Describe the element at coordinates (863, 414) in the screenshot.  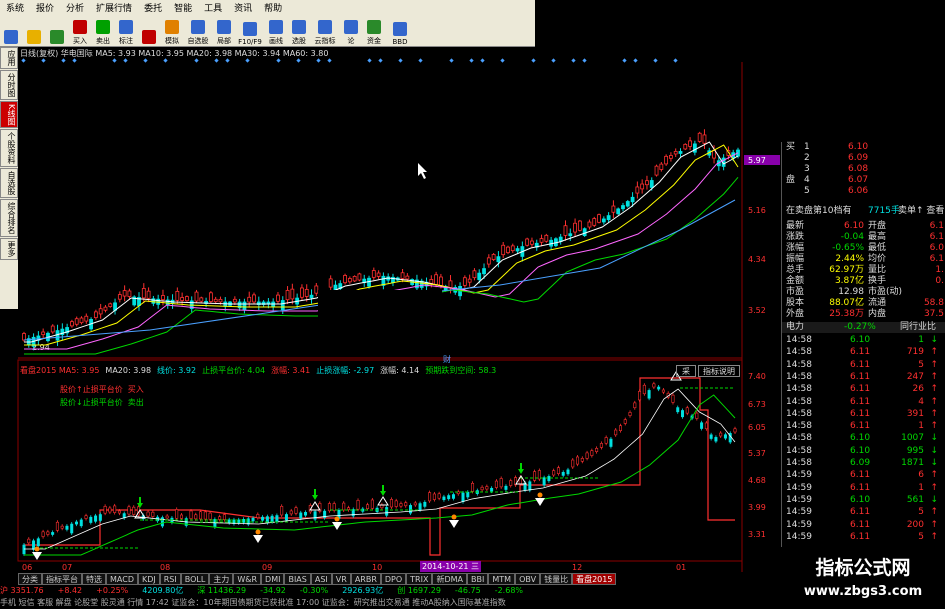
I see `tick-row: 14:58 6.11 391 ↑` at that location.